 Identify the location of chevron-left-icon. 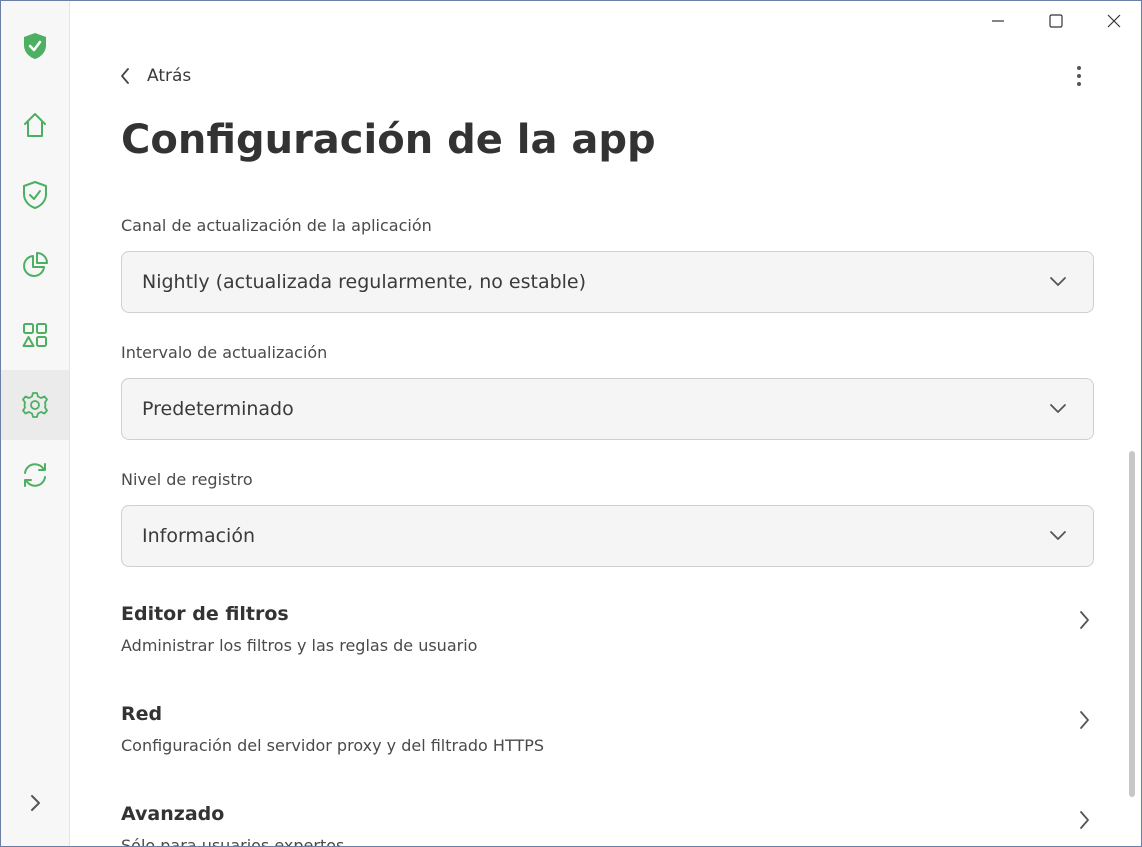
(125, 76).